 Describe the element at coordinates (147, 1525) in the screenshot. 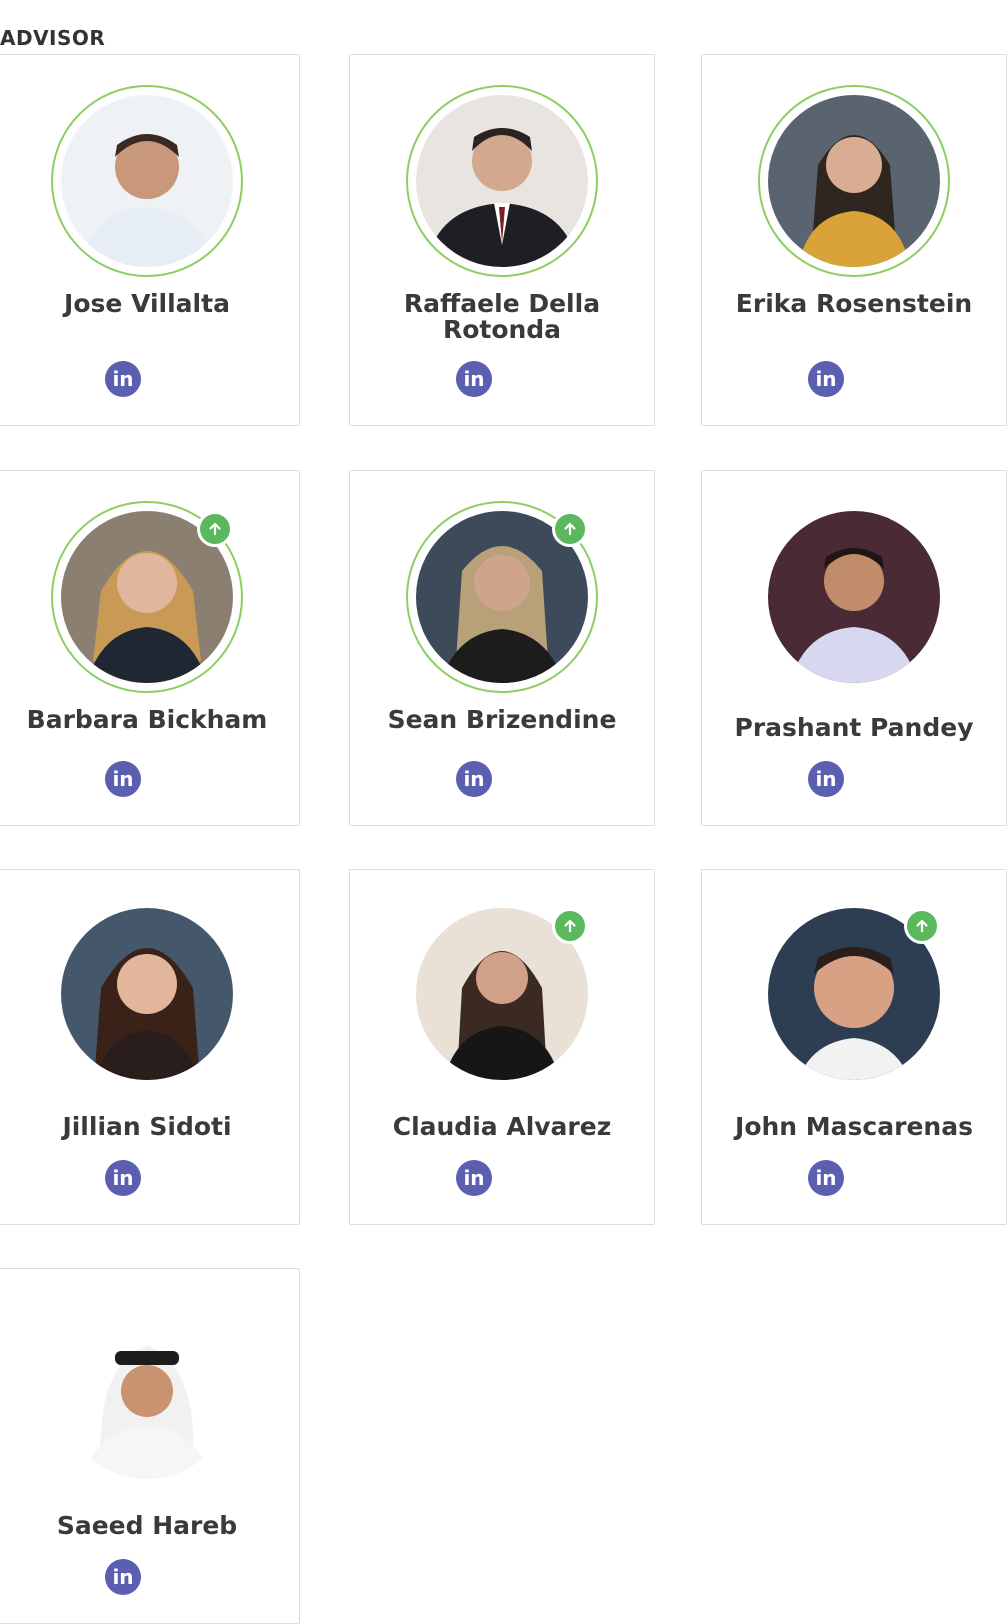

I see `advisor-name: Saeed Hareb` at that location.